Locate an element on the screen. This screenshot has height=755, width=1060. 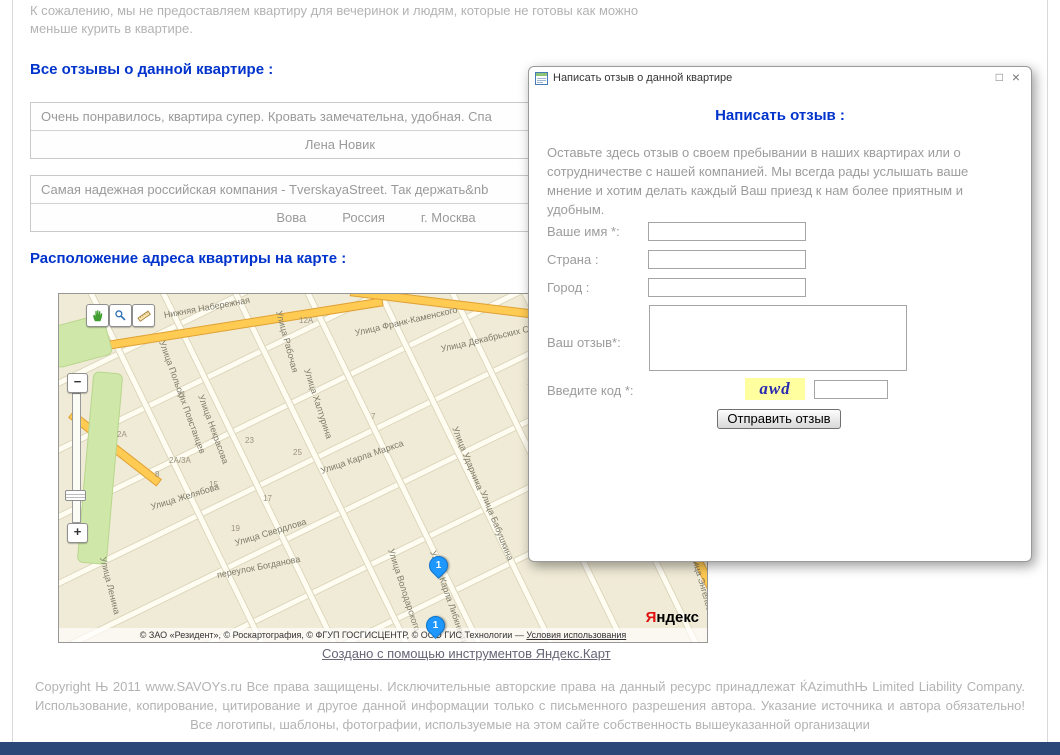
magnifier-tool-button is located at coordinates (120, 315).